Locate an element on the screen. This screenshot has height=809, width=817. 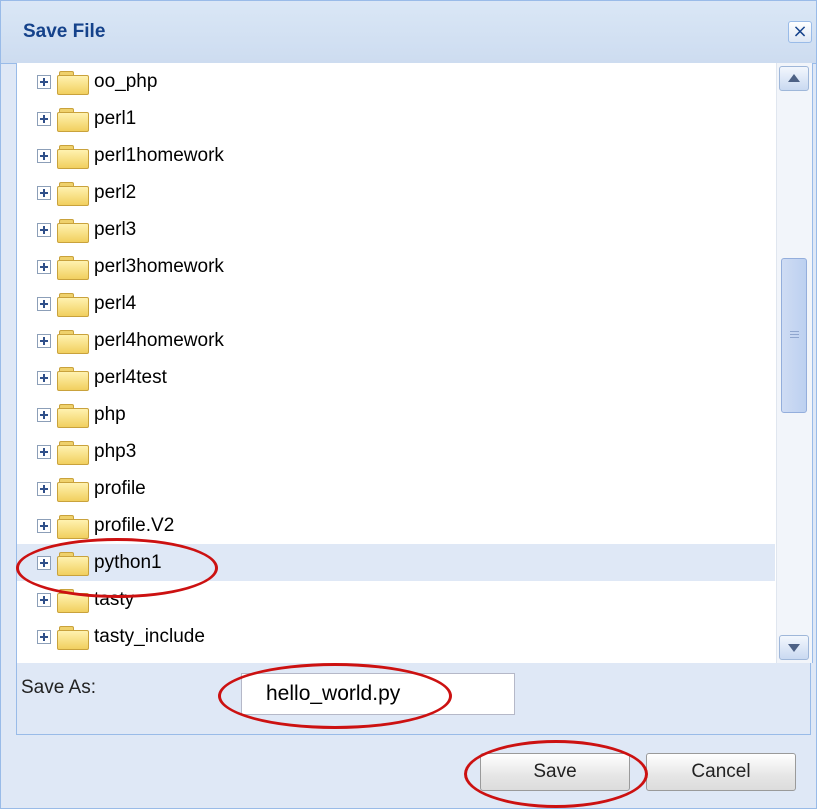
filename-input is located at coordinates (378, 694).